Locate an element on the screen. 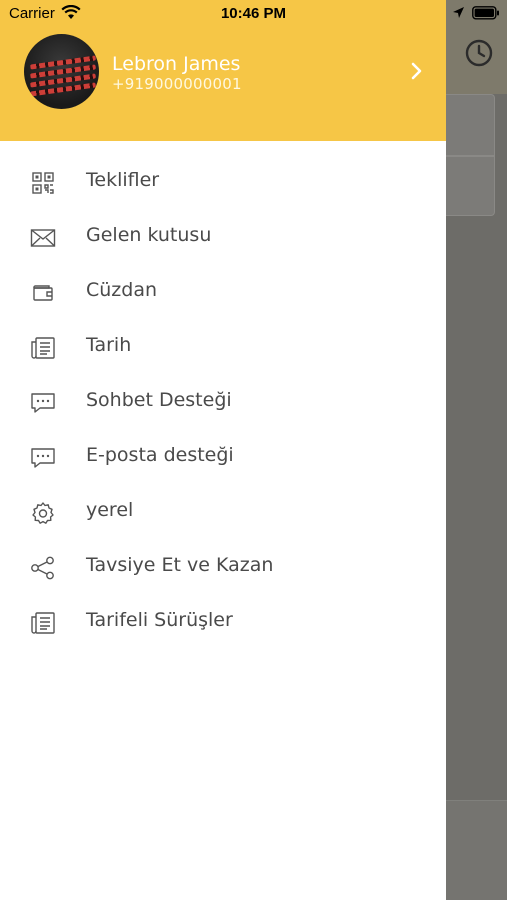 This screenshot has height=900, width=507. user-phone: +919000000001 is located at coordinates (177, 84).